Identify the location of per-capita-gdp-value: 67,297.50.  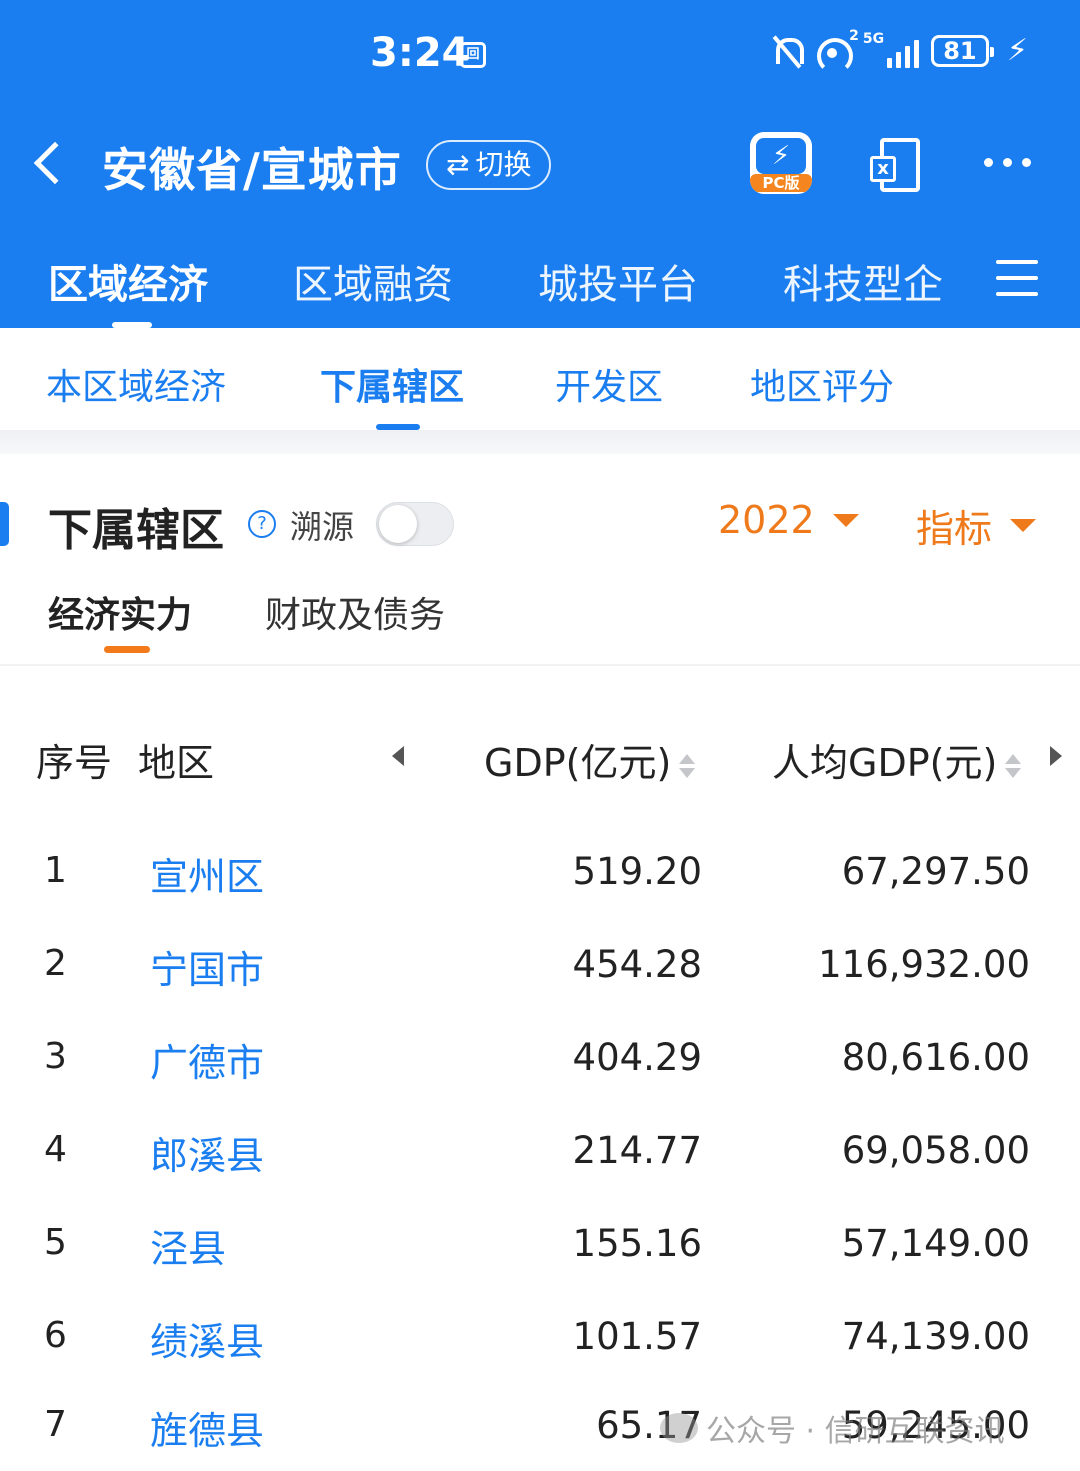
(935, 871).